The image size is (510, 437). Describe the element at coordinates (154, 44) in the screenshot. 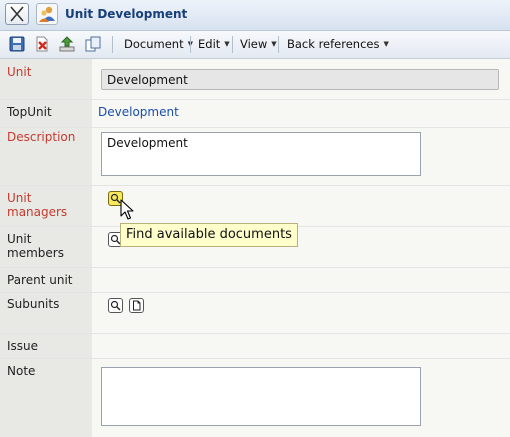

I see `menu-document-label: Document` at that location.